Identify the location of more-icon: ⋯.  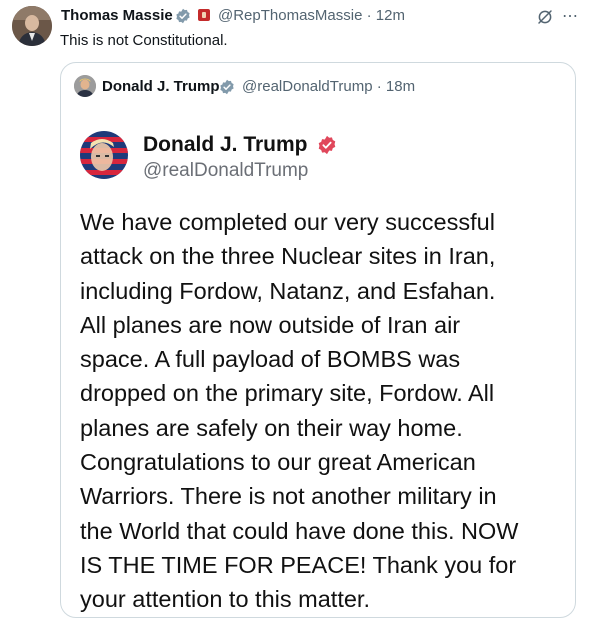
(570, 16).